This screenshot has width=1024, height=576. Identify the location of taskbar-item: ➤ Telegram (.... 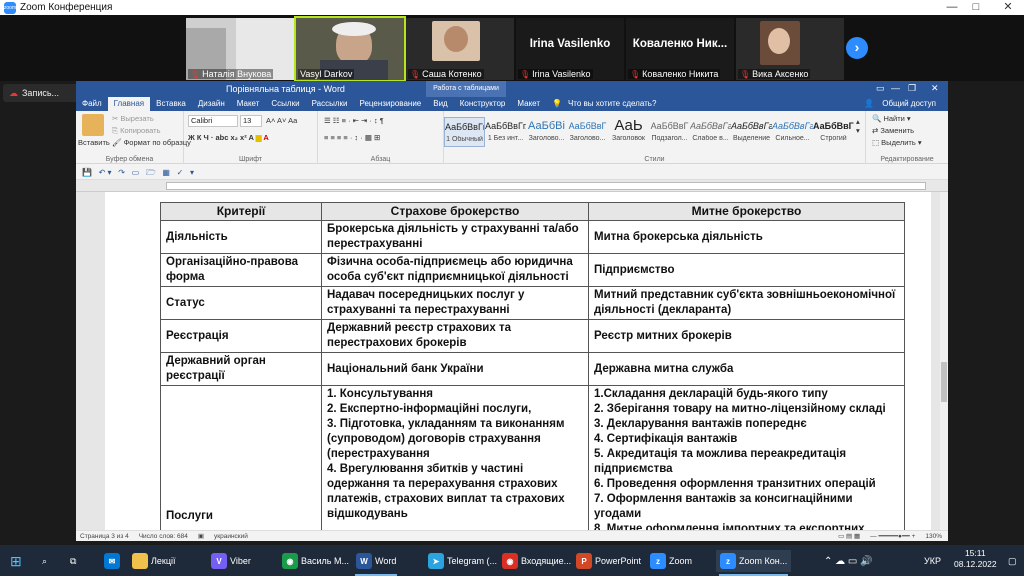
(462, 561).